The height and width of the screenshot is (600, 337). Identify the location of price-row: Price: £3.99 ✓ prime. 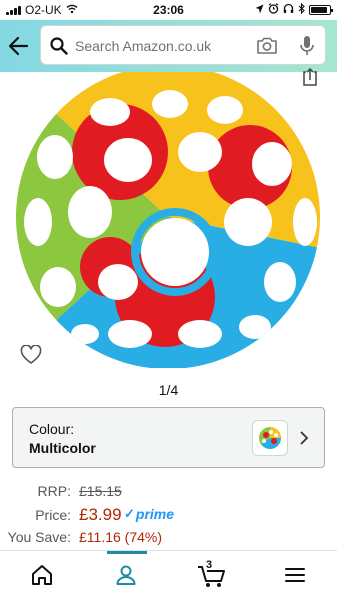
(168, 516).